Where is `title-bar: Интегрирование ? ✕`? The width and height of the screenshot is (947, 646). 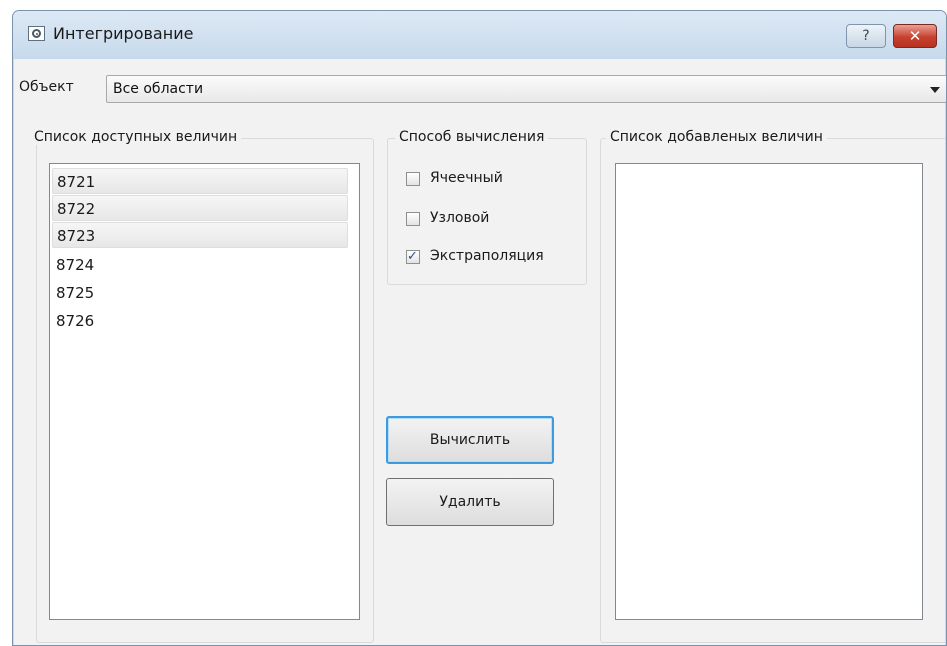 title-bar: Интегрирование ? ✕ is located at coordinates (479, 35).